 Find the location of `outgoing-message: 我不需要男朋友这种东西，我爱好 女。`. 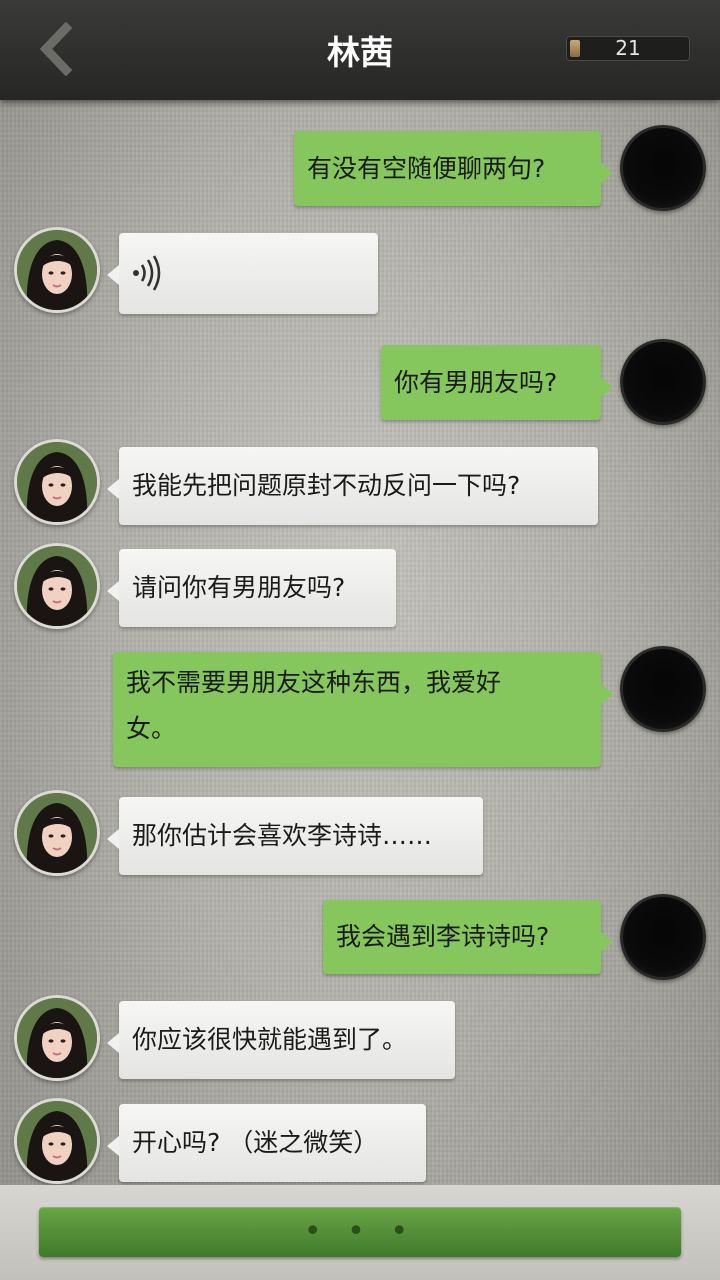

outgoing-message: 我不需要男朋友这种东西，我爱好 女。 is located at coordinates (363, 709).